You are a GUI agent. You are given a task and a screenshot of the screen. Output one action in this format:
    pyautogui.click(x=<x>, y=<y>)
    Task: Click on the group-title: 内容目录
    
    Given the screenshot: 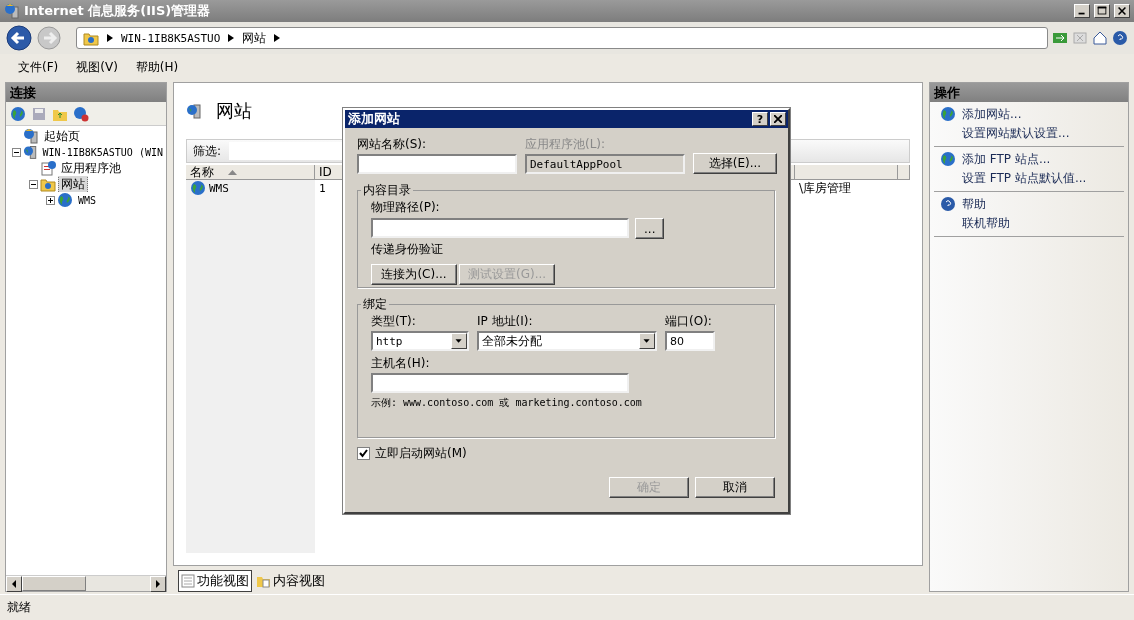 What is the action you would take?
    pyautogui.click(x=387, y=190)
    